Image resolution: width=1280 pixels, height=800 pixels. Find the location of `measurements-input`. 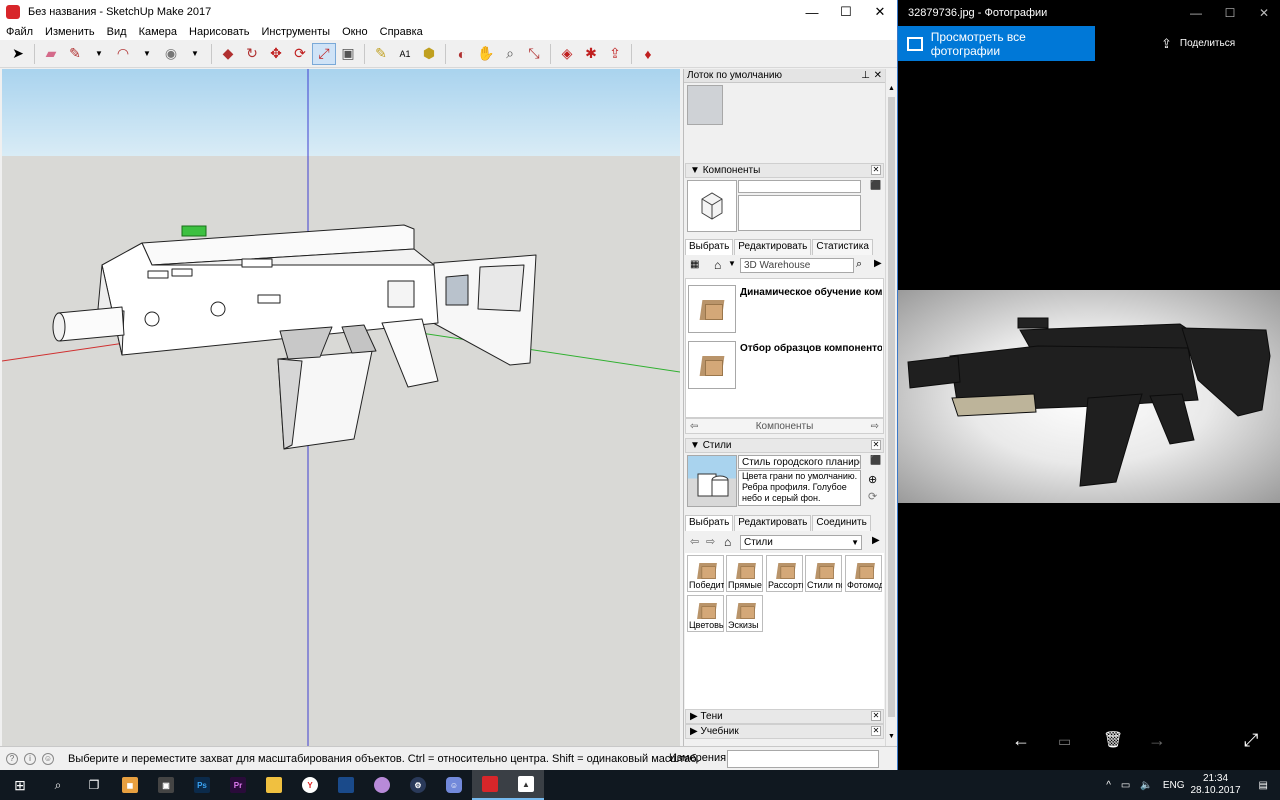

measurements-input is located at coordinates (803, 759).